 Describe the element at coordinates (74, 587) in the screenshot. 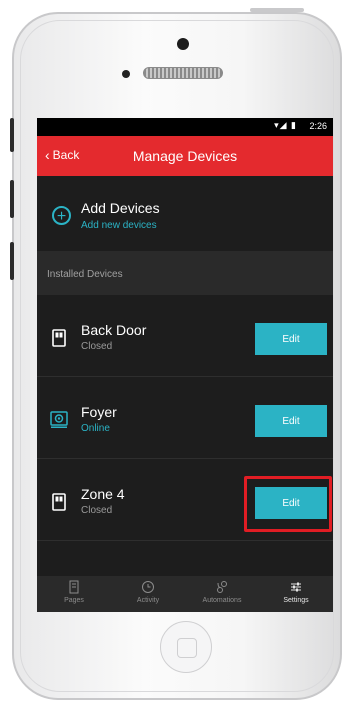

I see `pages-icon` at that location.